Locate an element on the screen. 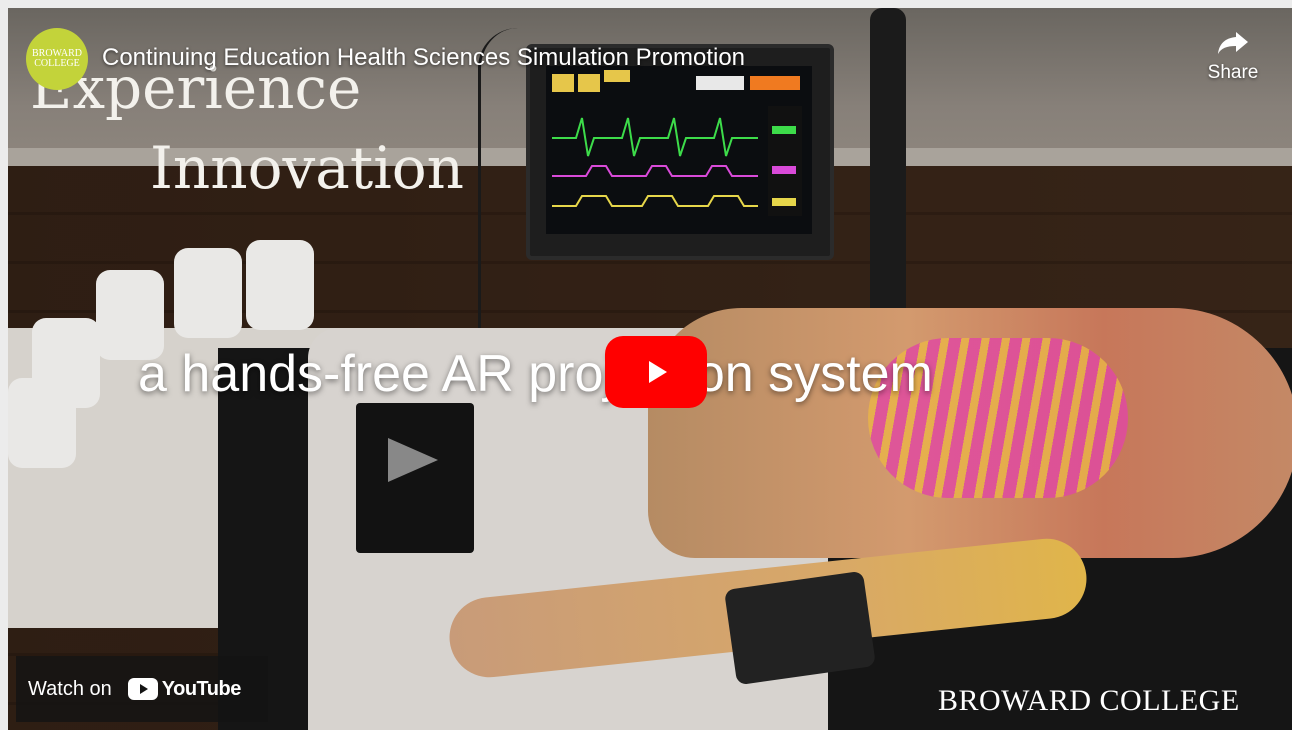 This screenshot has width=1292, height=730. thumbnail-bp-cuff is located at coordinates (800, 628).